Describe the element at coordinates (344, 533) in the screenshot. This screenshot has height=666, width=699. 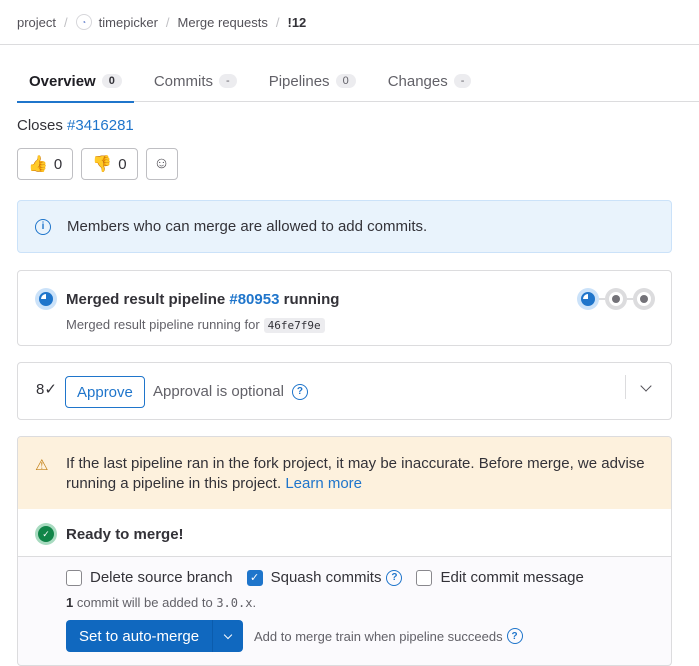
I see `ready-to-merge: ✓ Ready to merge!` at that location.